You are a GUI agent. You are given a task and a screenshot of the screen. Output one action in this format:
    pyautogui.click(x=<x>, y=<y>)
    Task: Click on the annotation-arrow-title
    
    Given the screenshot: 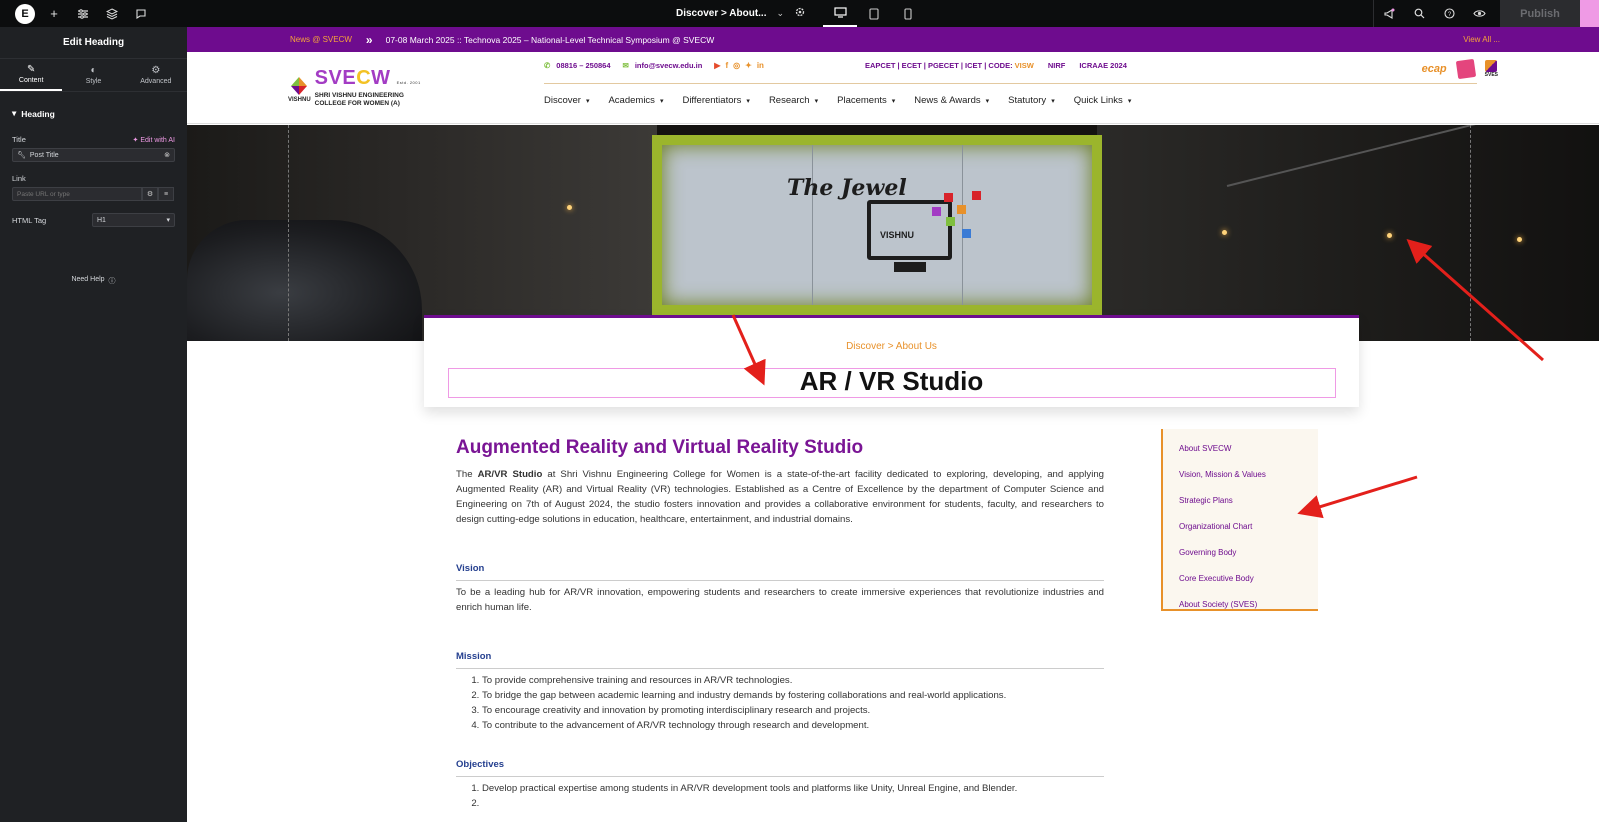 What is the action you would take?
    pyautogui.click(x=748, y=350)
    